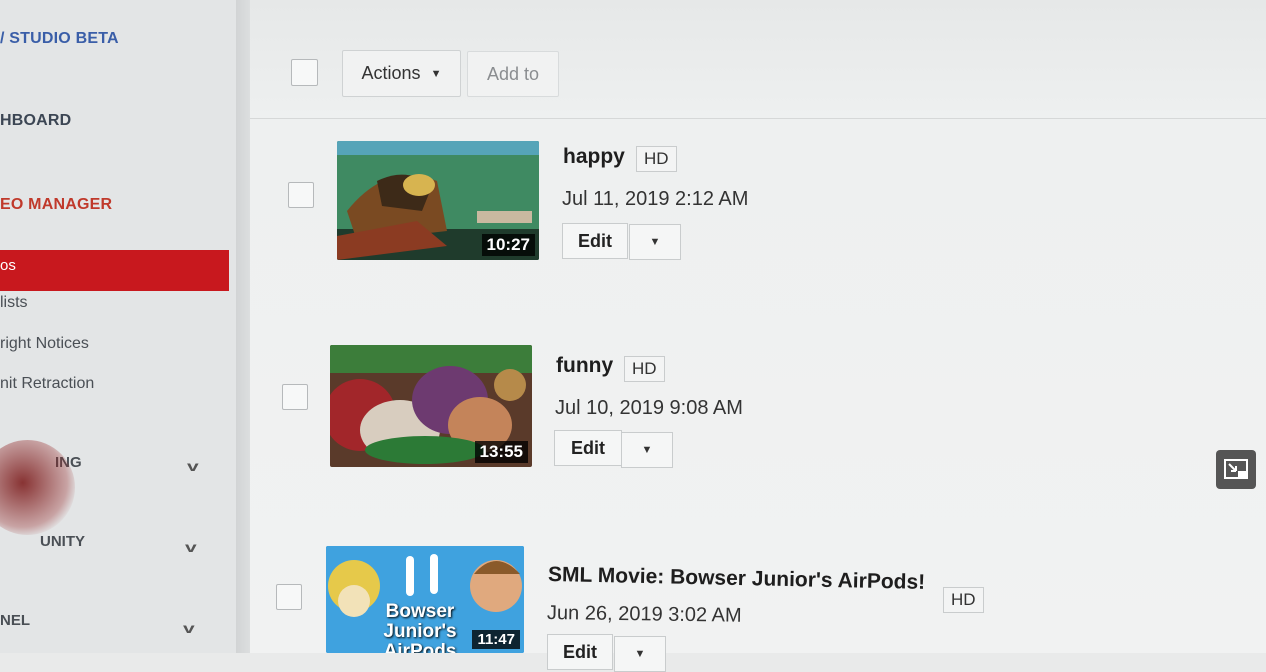 The height and width of the screenshot is (672, 1266). I want to click on sidebar-item-label: os, so click(8, 265).